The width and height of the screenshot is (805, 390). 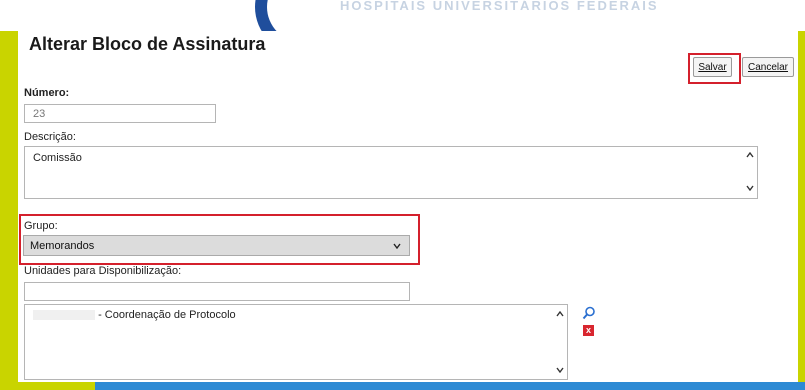 I want to click on list-item: - Coordenação de Protocolo, so click(x=134, y=315).